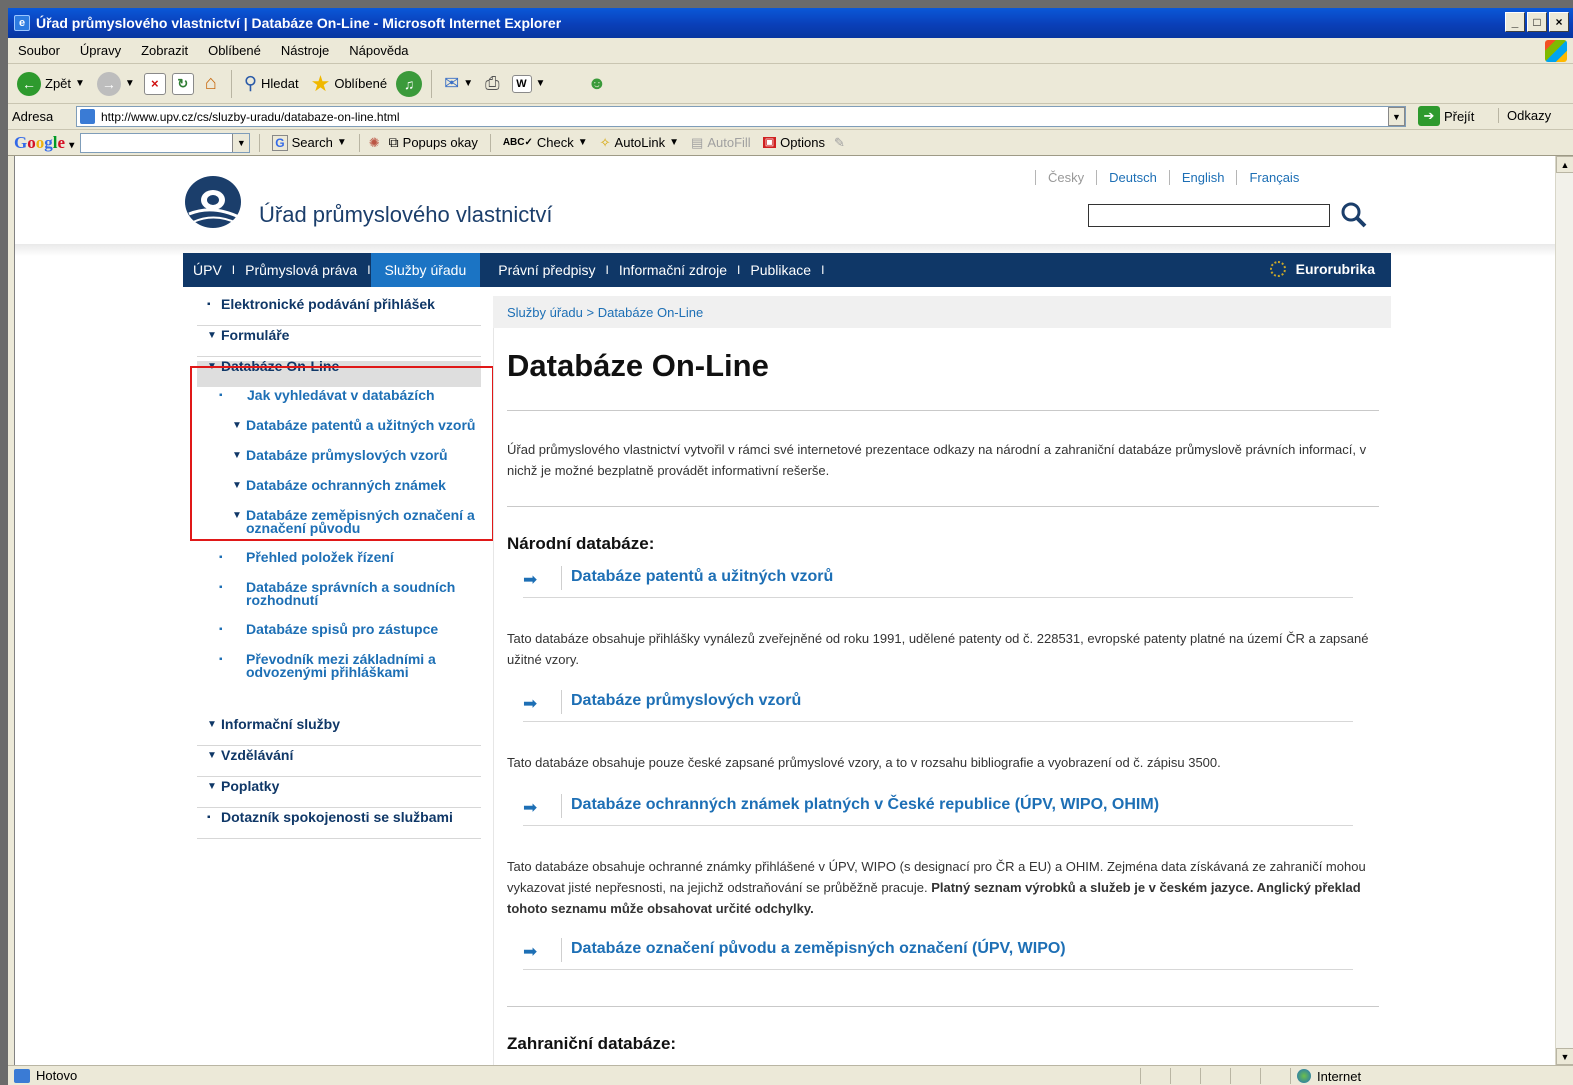  I want to click on forward-dropdown-icon: ▼, so click(130, 83).